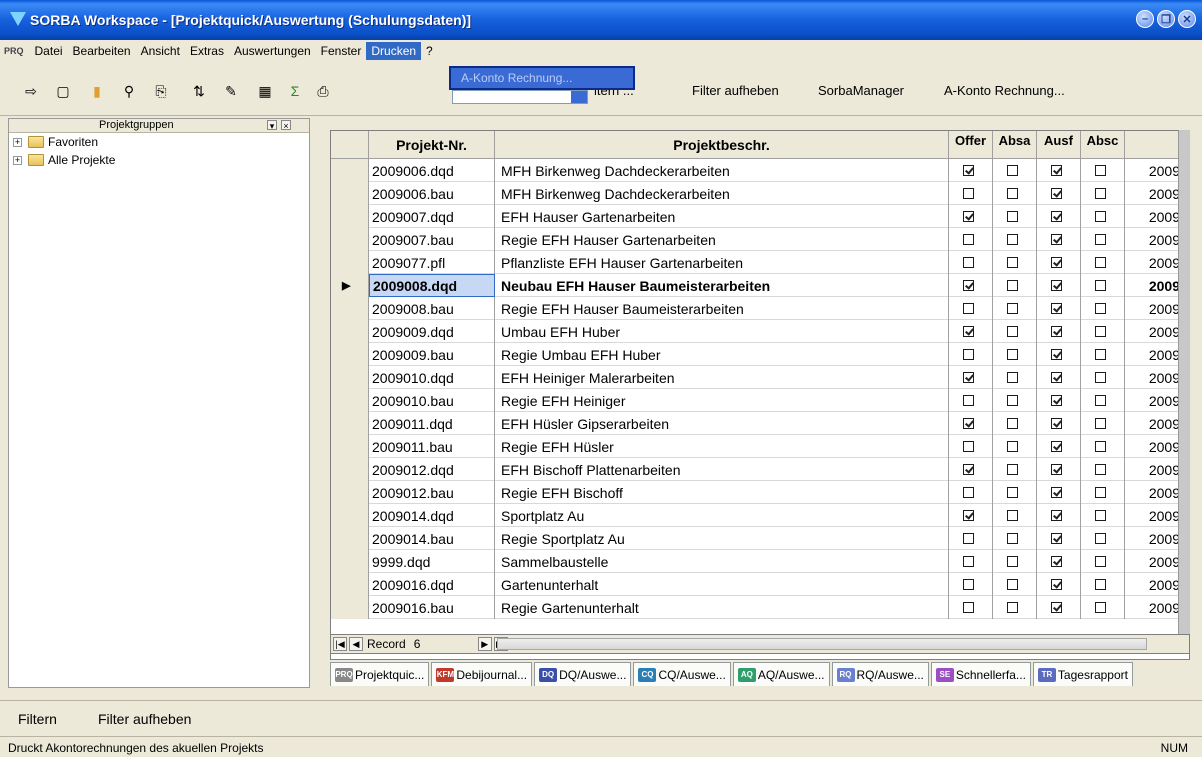  Describe the element at coordinates (722, 216) in the screenshot. I see `project-description-cell: EFH Hauser Gartenarbeiten` at that location.